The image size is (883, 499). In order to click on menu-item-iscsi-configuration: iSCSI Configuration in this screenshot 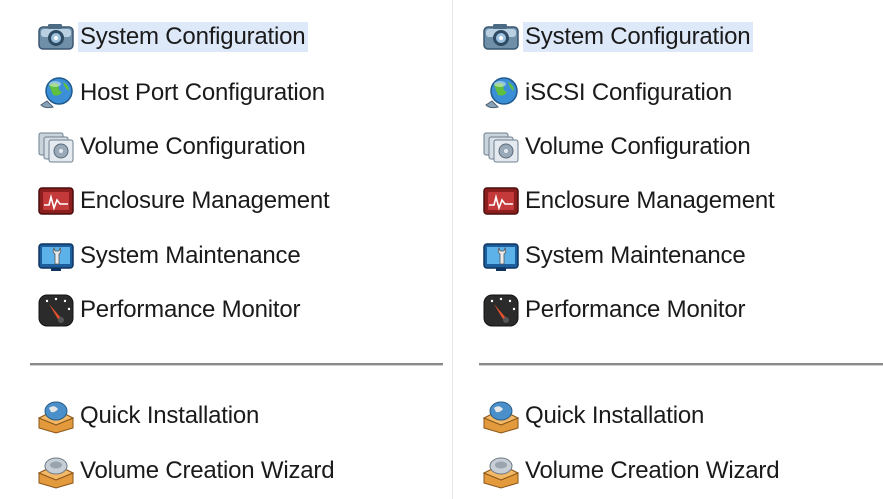, I will do `click(606, 93)`.